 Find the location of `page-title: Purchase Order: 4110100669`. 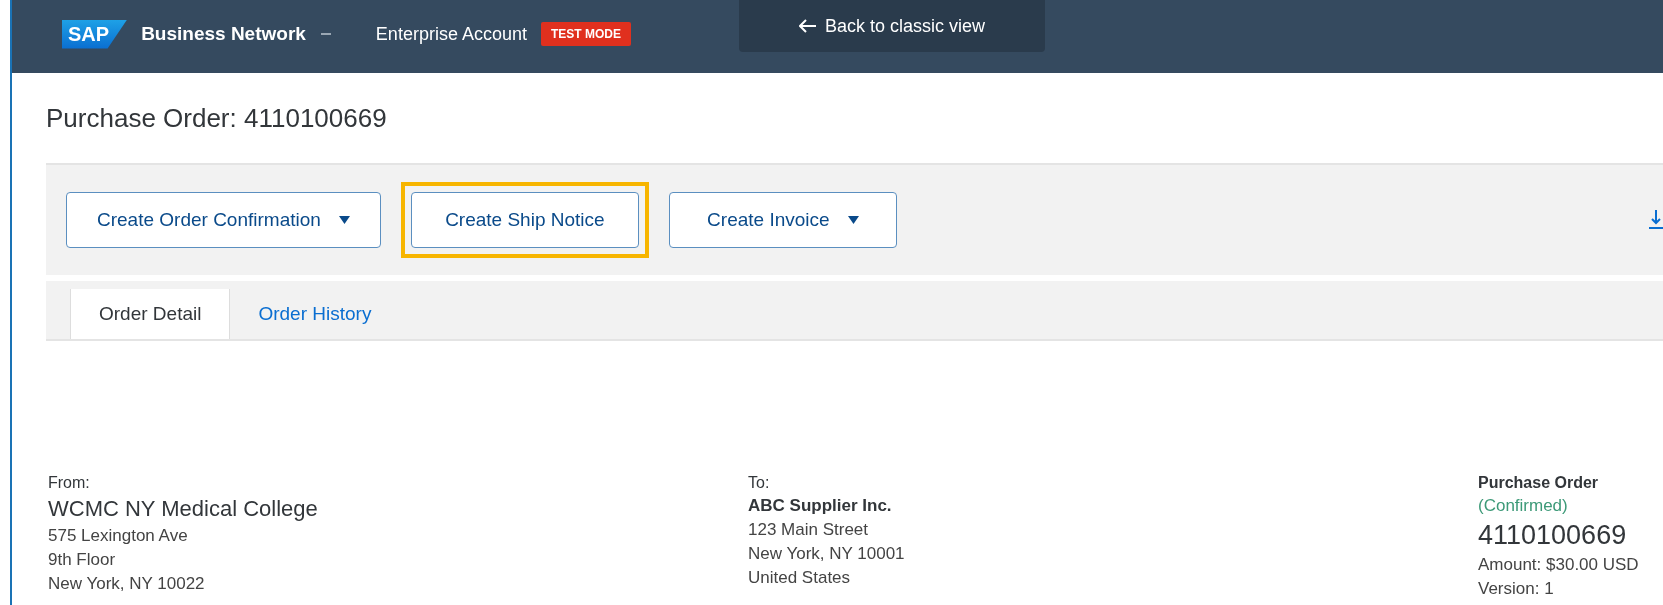

page-title: Purchase Order: 4110100669 is located at coordinates (216, 118).